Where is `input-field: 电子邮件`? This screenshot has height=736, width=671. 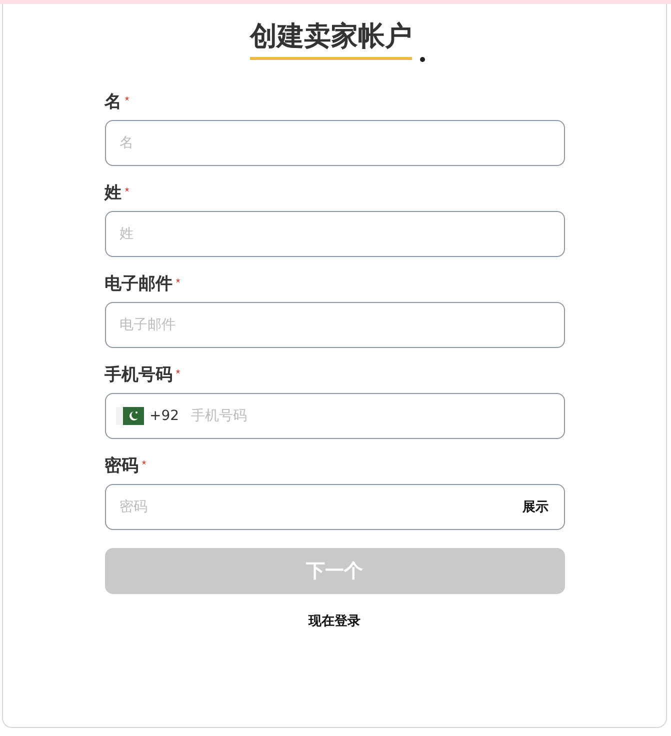
input-field: 电子邮件 is located at coordinates (334, 325).